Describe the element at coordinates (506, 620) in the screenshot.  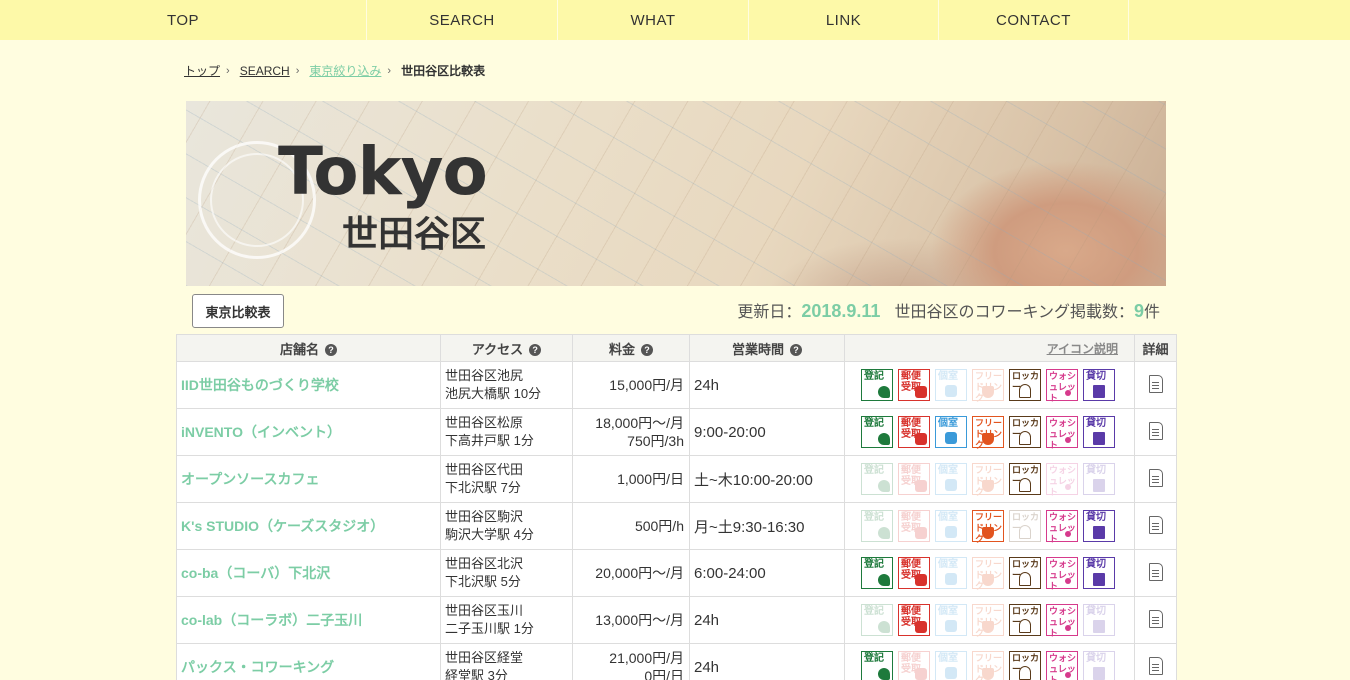
I see `access-cell: 世田谷区玉川 二子玉川駅 1分` at that location.